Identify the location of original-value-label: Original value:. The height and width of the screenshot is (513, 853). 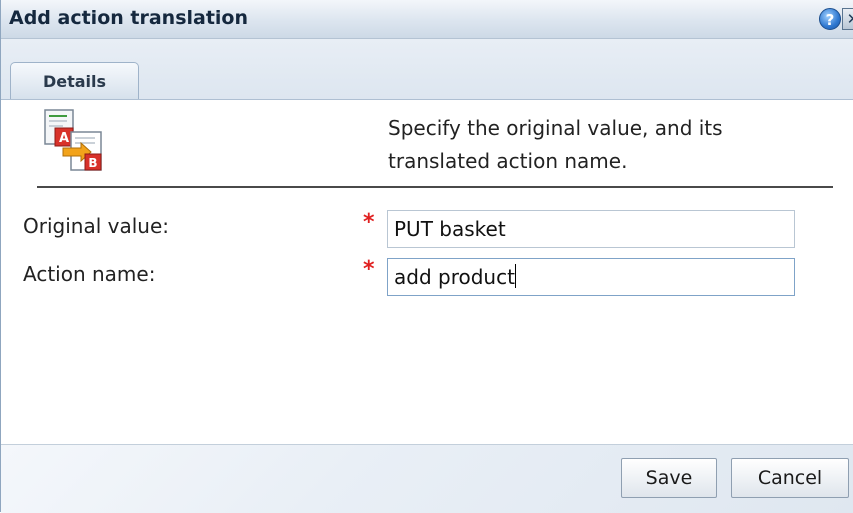
(96, 226).